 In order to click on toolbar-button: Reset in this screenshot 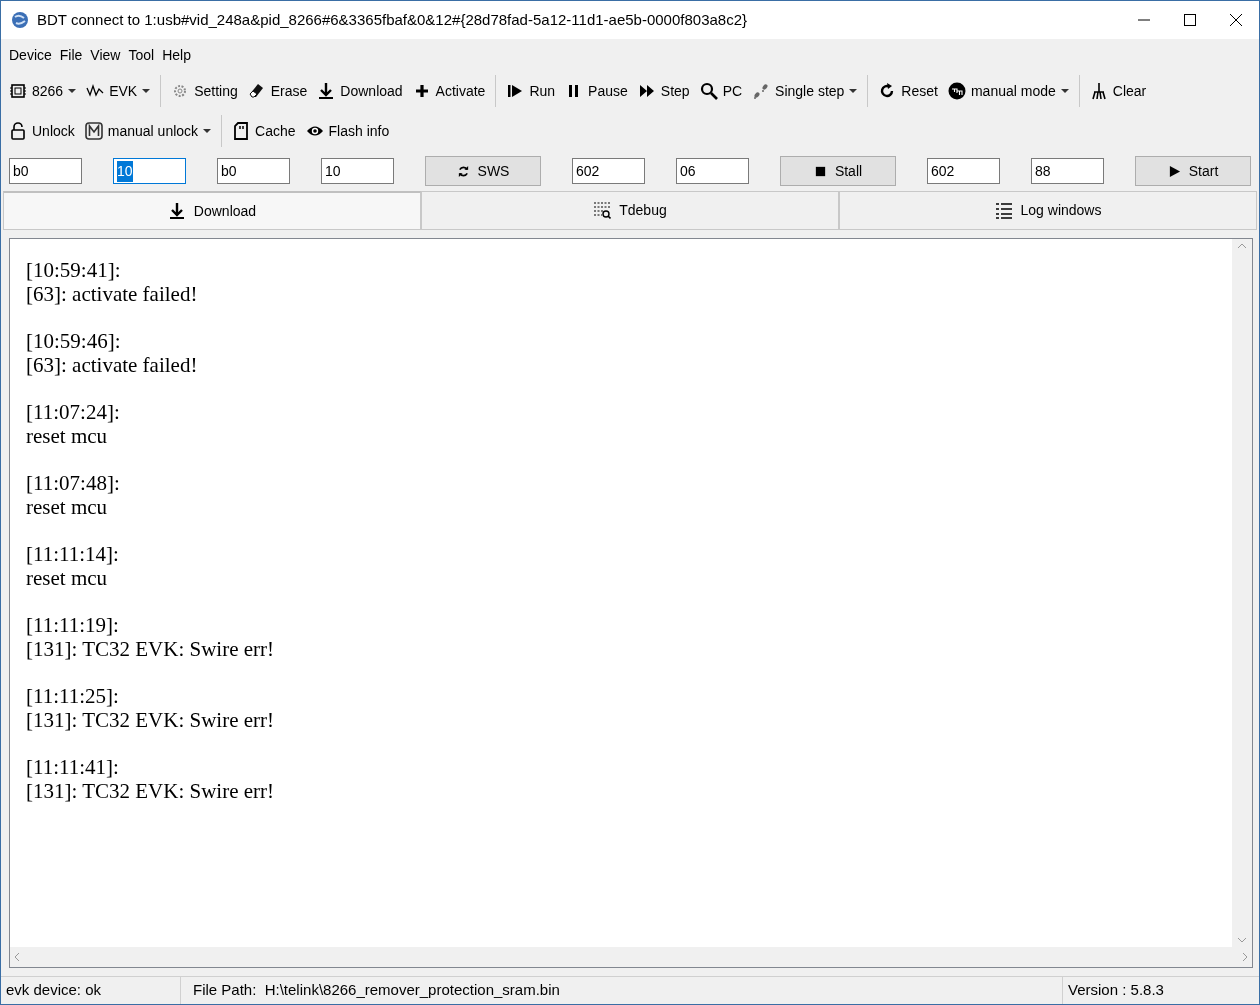, I will do `click(908, 91)`.